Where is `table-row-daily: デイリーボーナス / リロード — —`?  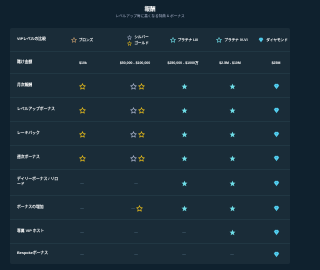 table-row-daily: デイリーボーナス / リロード — — is located at coordinates (150, 183).